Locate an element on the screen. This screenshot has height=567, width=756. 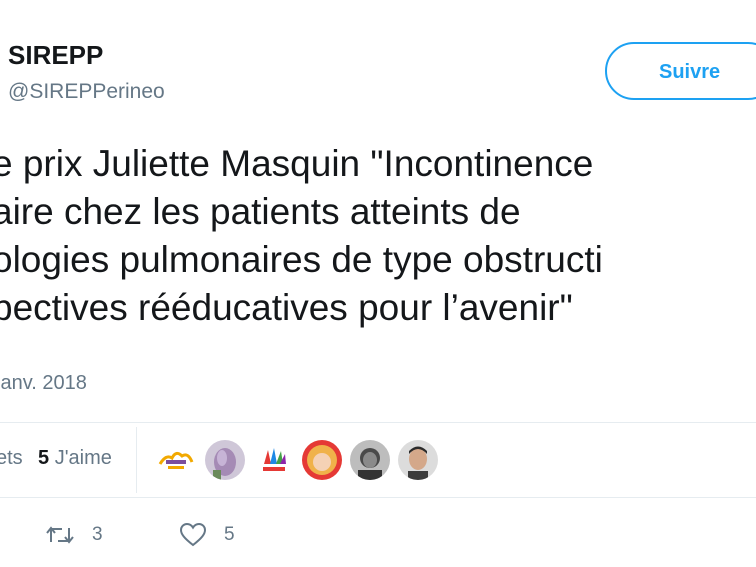
liker-avatar-man-bw is located at coordinates (370, 460).